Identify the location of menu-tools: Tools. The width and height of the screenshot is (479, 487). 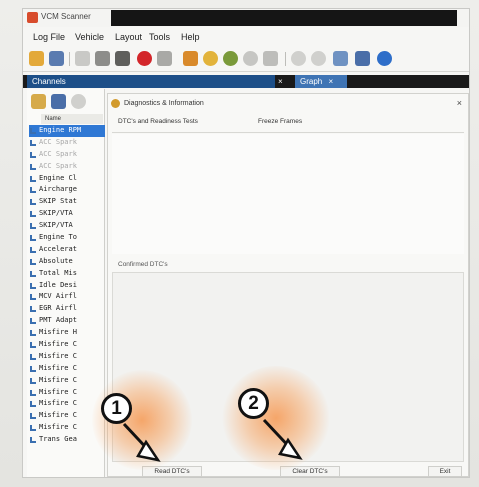
(159, 37).